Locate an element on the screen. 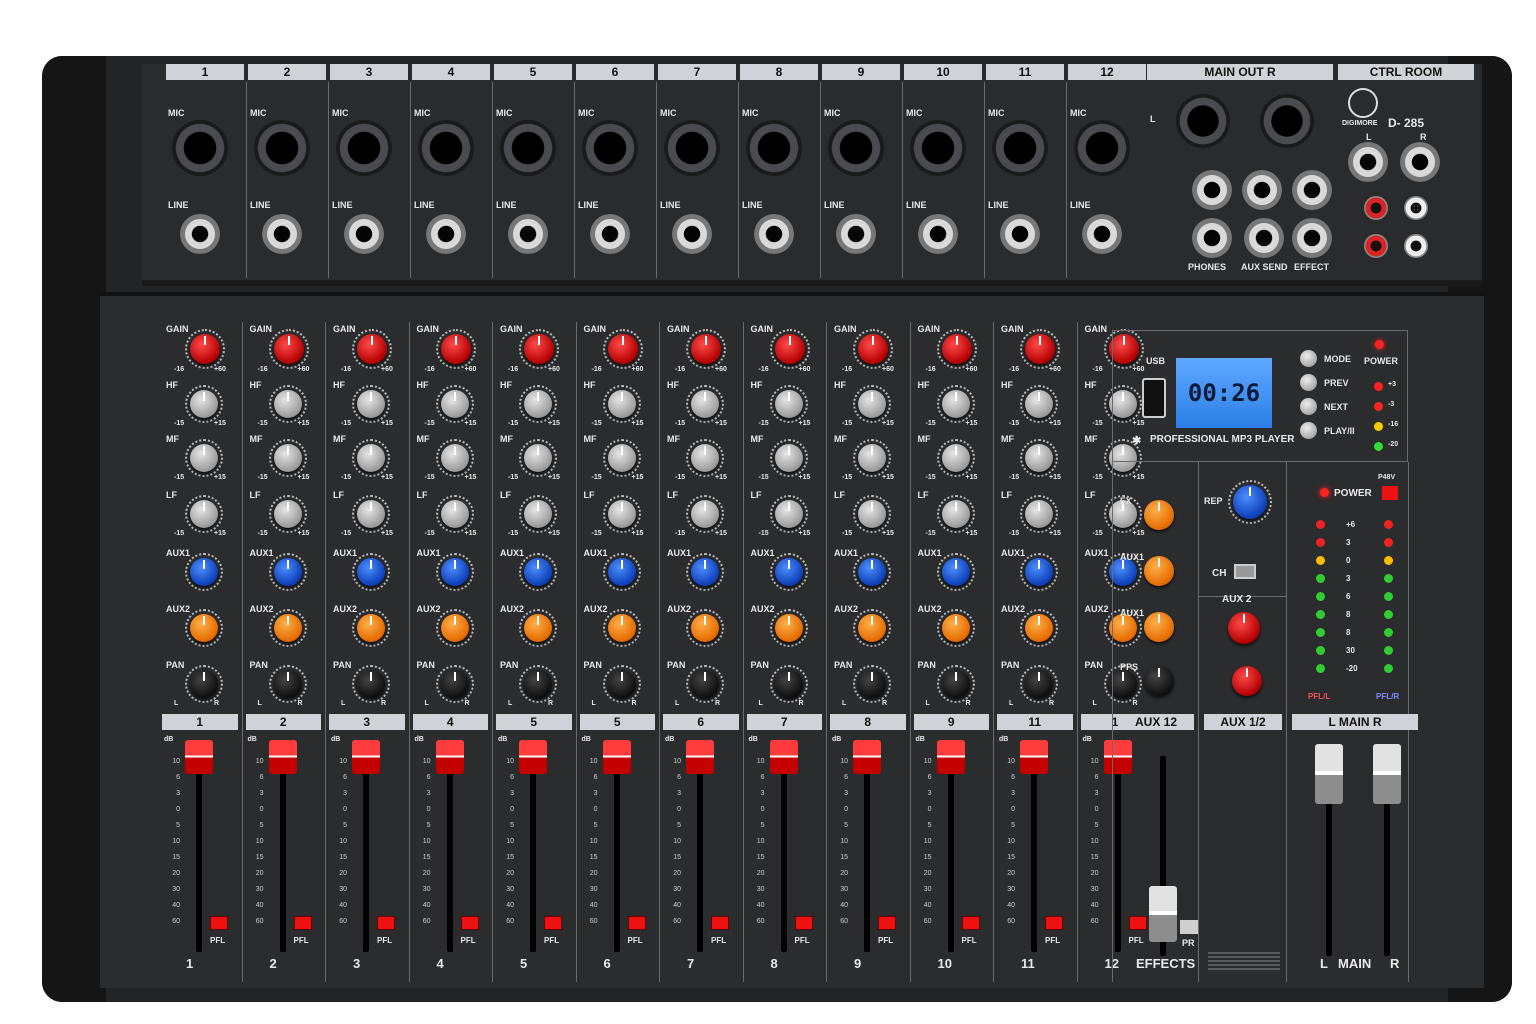 This screenshot has height=1024, width=1536. channel-3-pan-knob is located at coordinates (371, 684).